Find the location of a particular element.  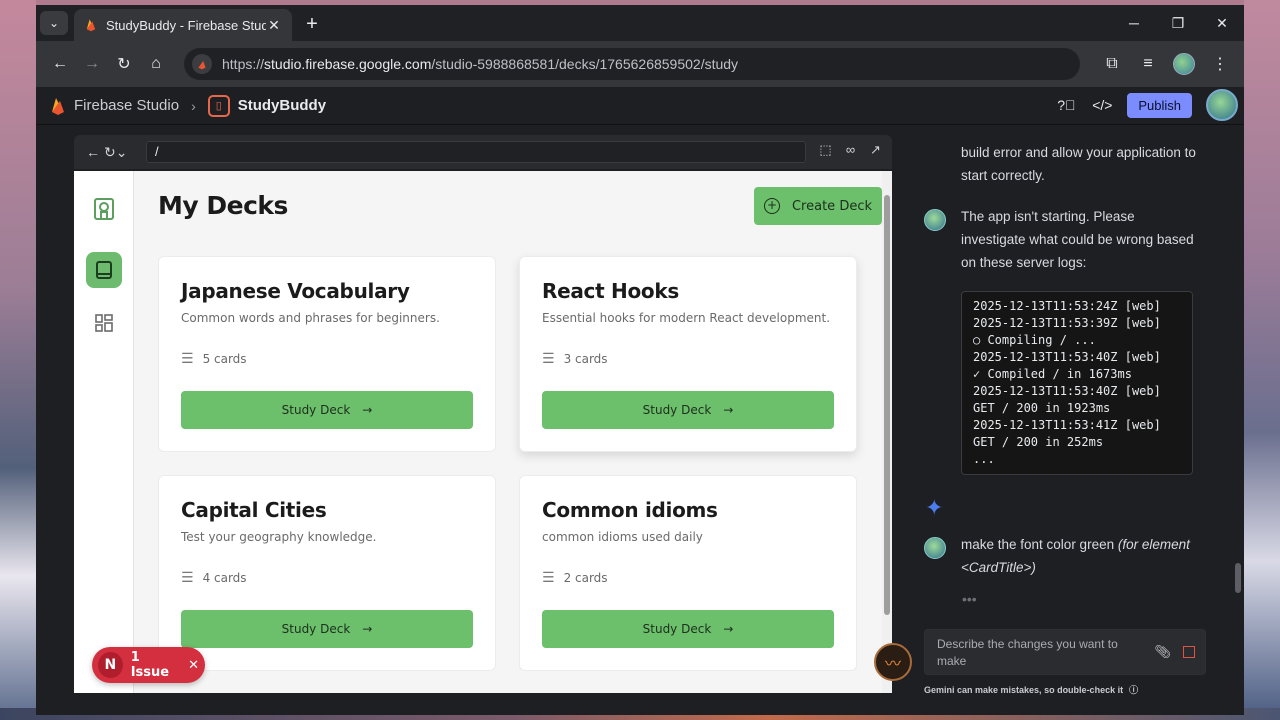

plus-circle-icon: + is located at coordinates (771, 206).